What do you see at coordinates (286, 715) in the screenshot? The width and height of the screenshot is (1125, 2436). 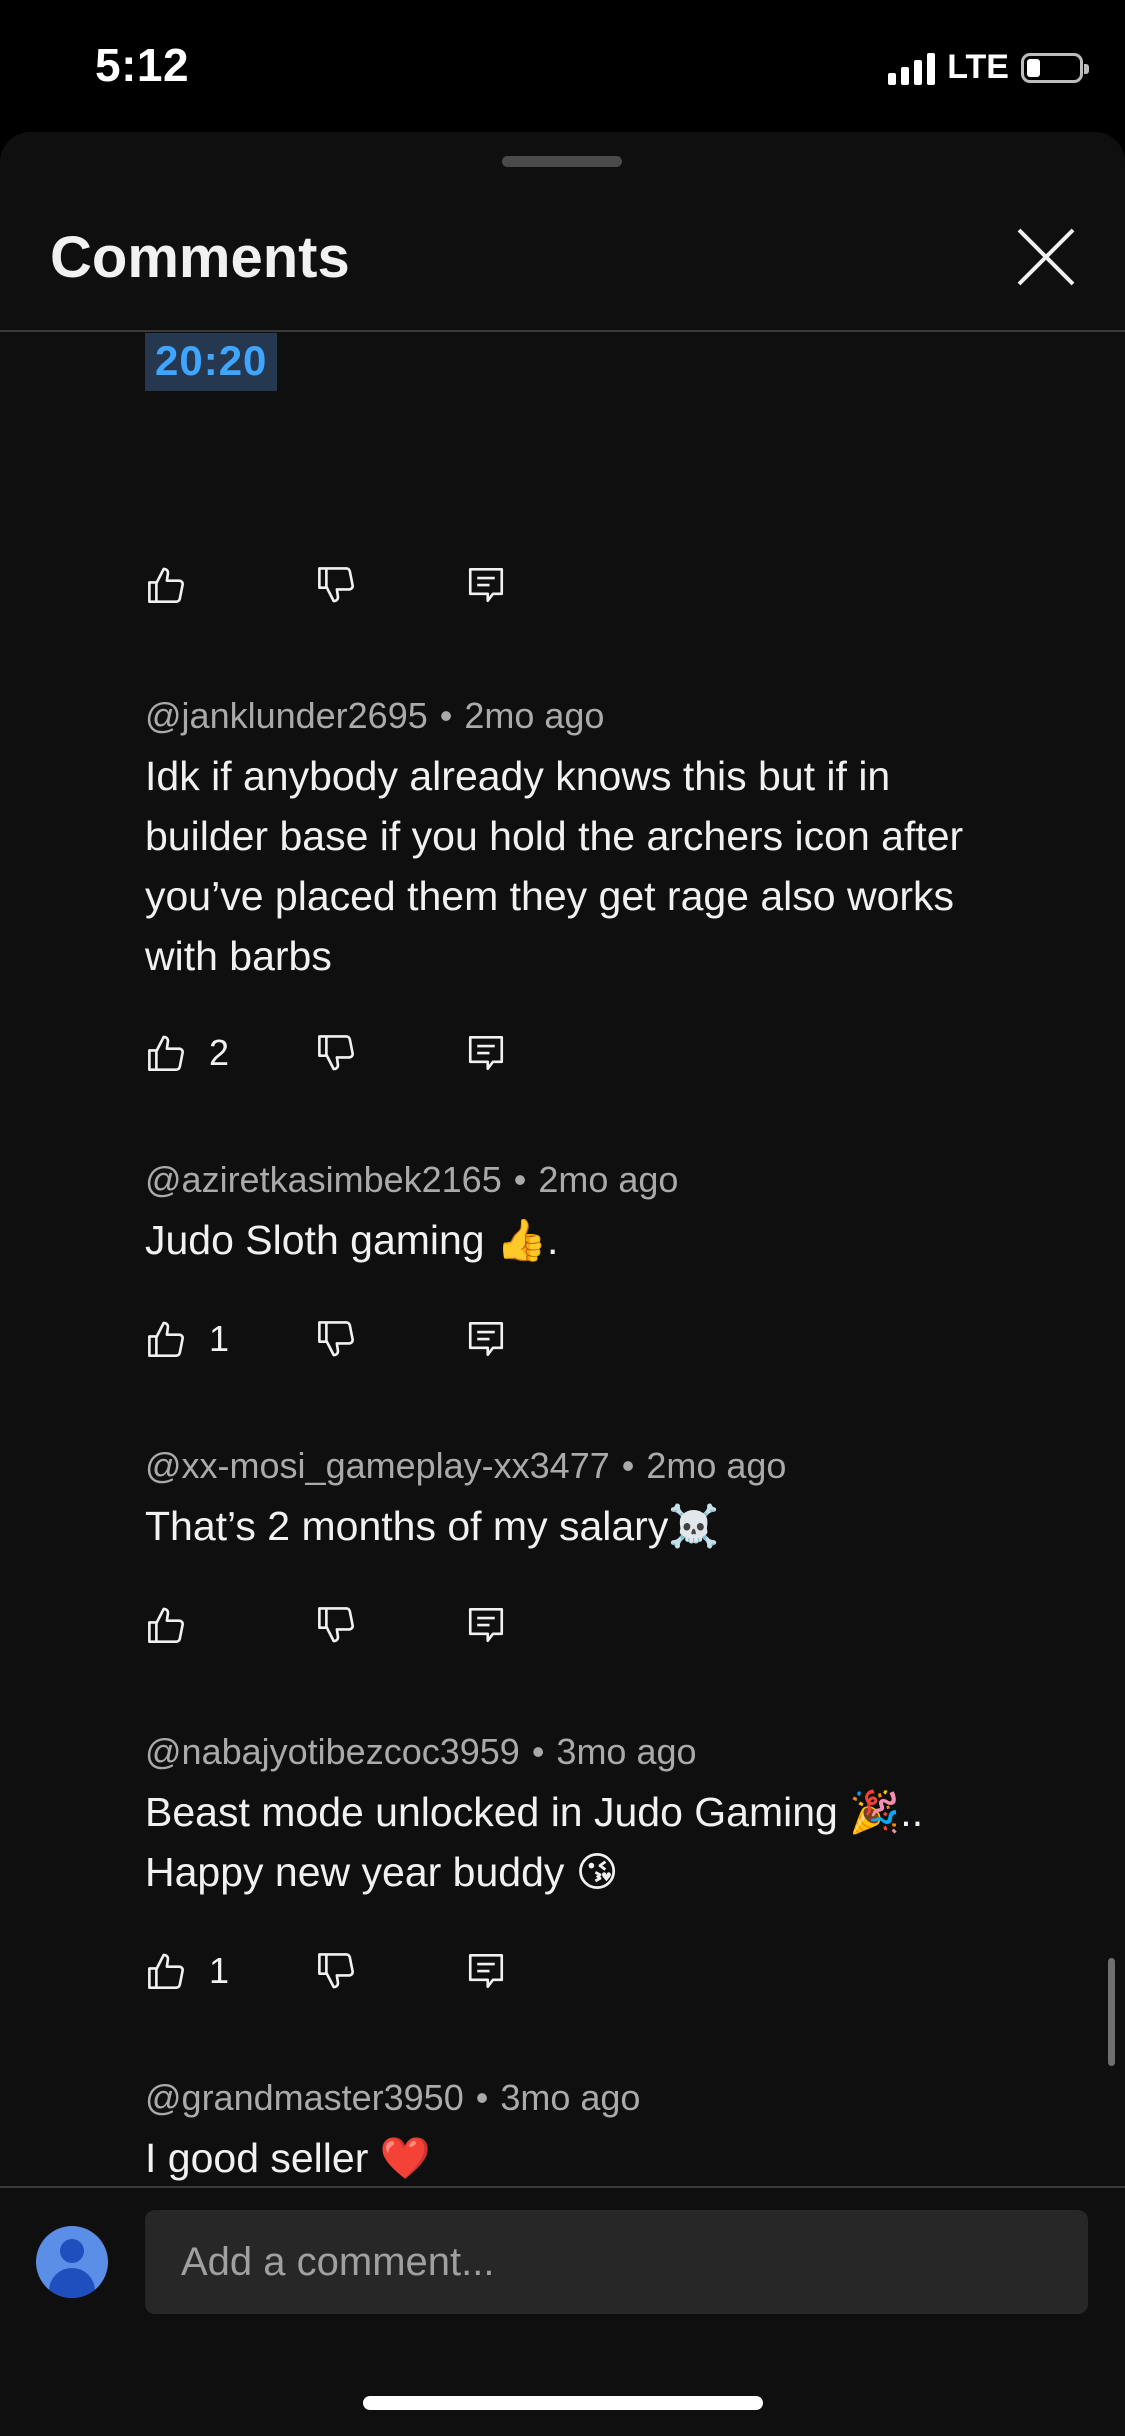 I see `comment-author: @janklunder2695` at bounding box center [286, 715].